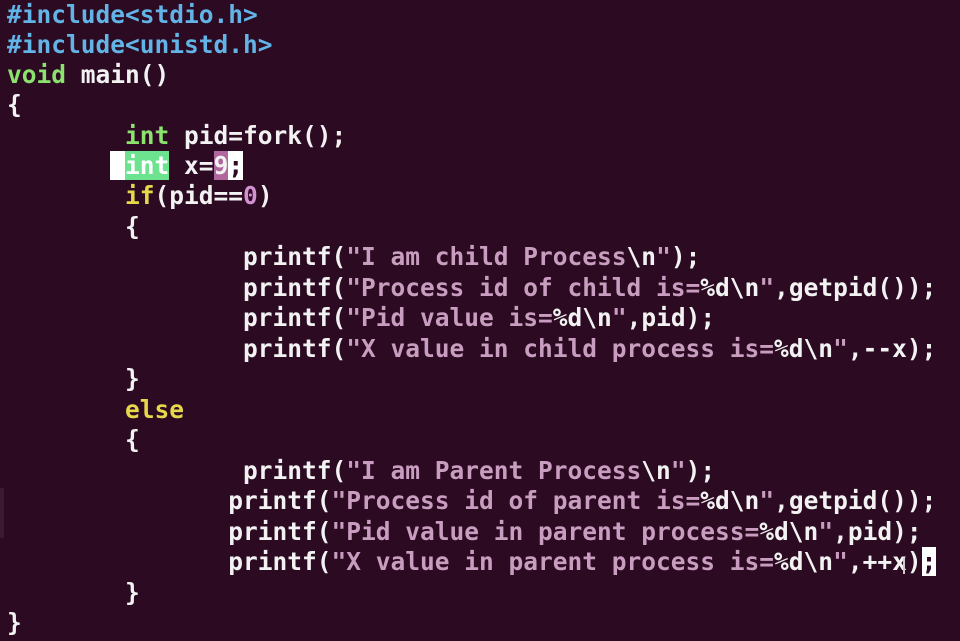  What do you see at coordinates (892, 348) in the screenshot?
I see `statement-end: ,--x);` at bounding box center [892, 348].